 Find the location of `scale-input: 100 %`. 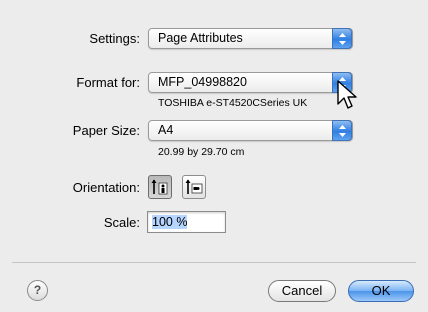

scale-input: 100 % is located at coordinates (186, 222).